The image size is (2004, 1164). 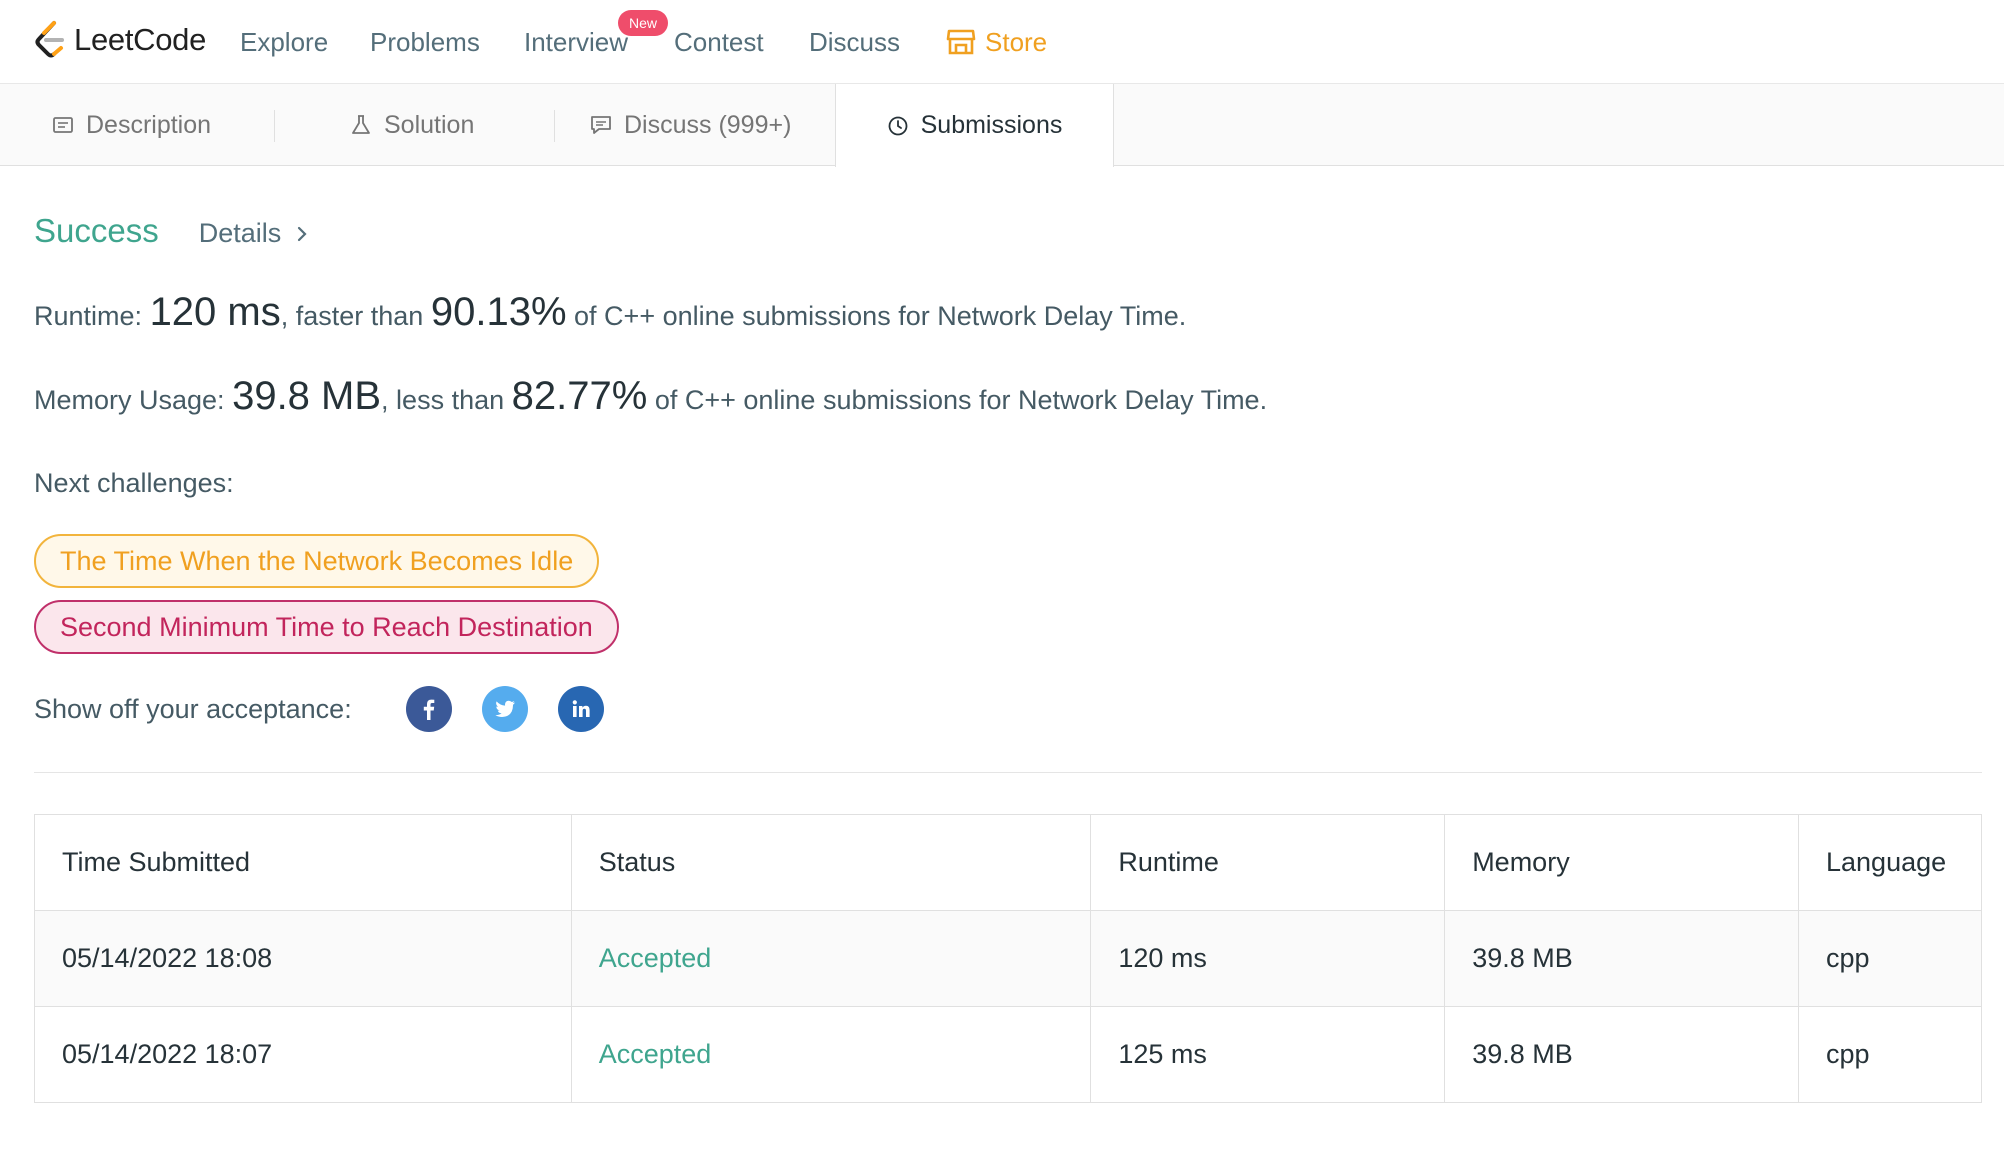 What do you see at coordinates (643, 23) in the screenshot?
I see `new-badge: New` at bounding box center [643, 23].